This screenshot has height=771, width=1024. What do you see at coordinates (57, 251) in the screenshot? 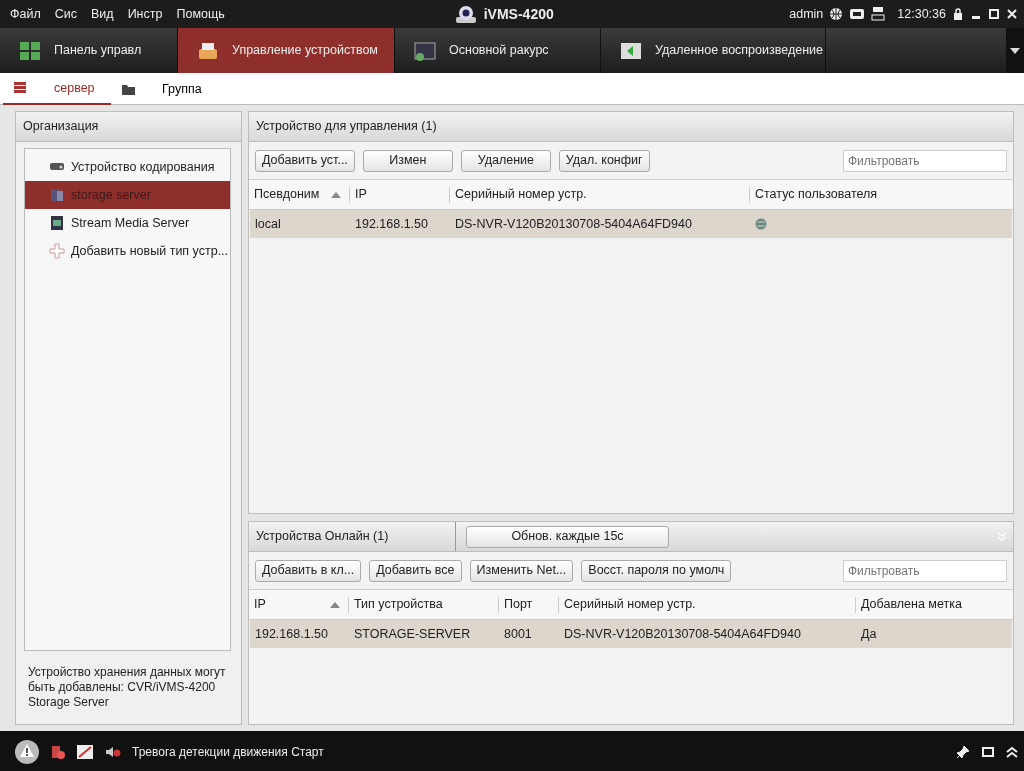
I see `add-icon` at bounding box center [57, 251].